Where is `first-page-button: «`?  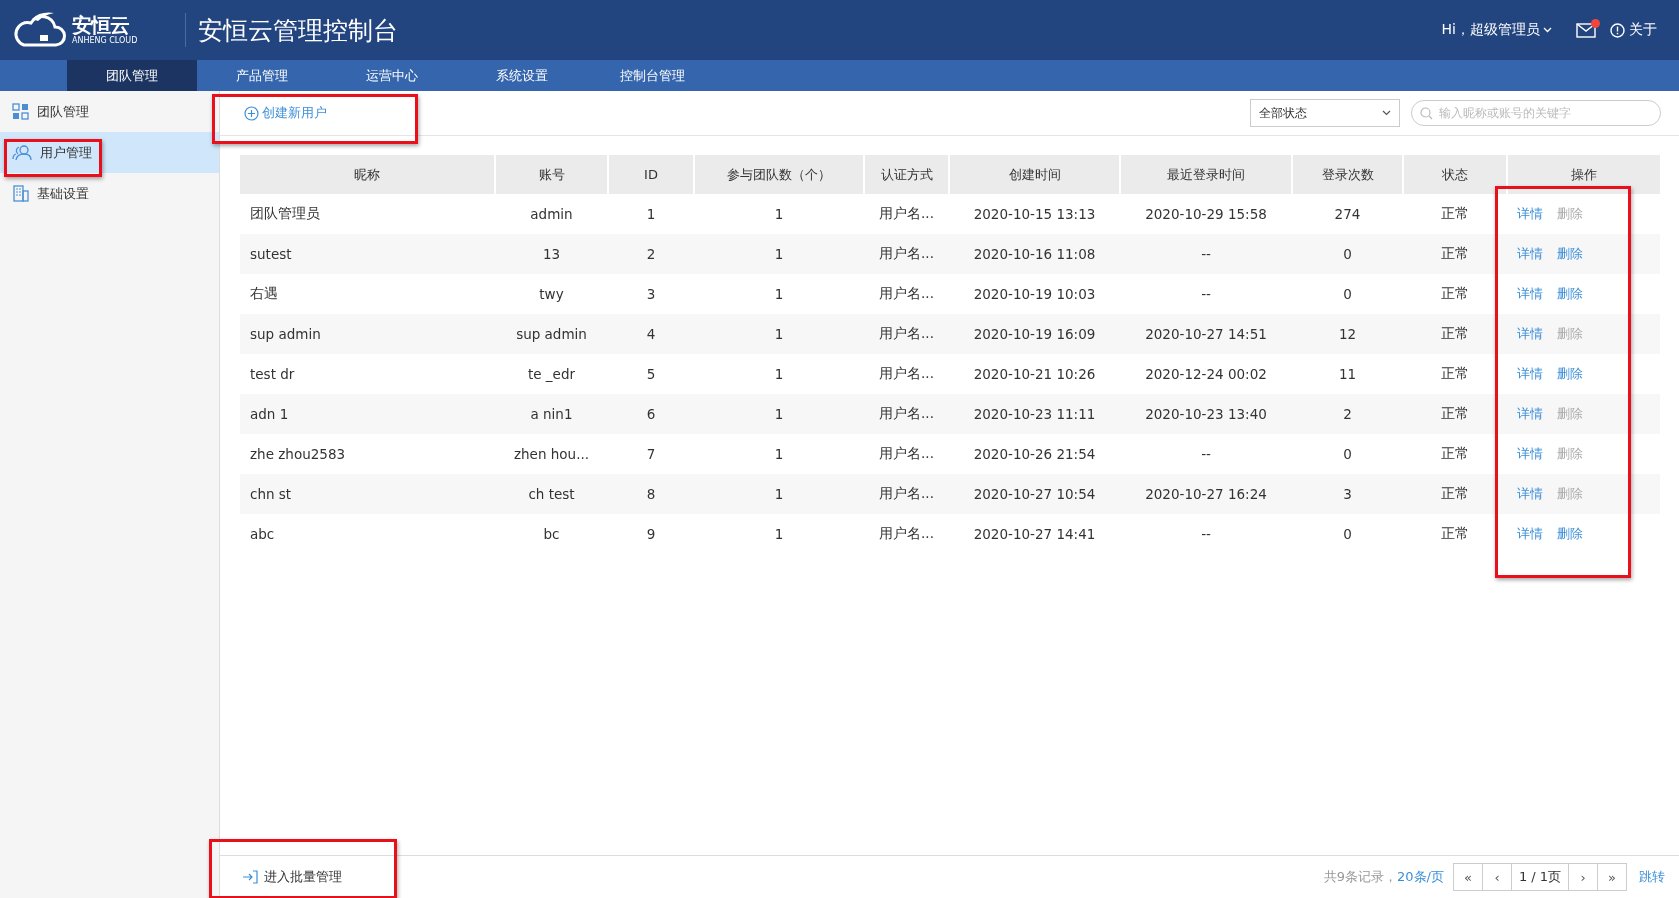 first-page-button: « is located at coordinates (1468, 877).